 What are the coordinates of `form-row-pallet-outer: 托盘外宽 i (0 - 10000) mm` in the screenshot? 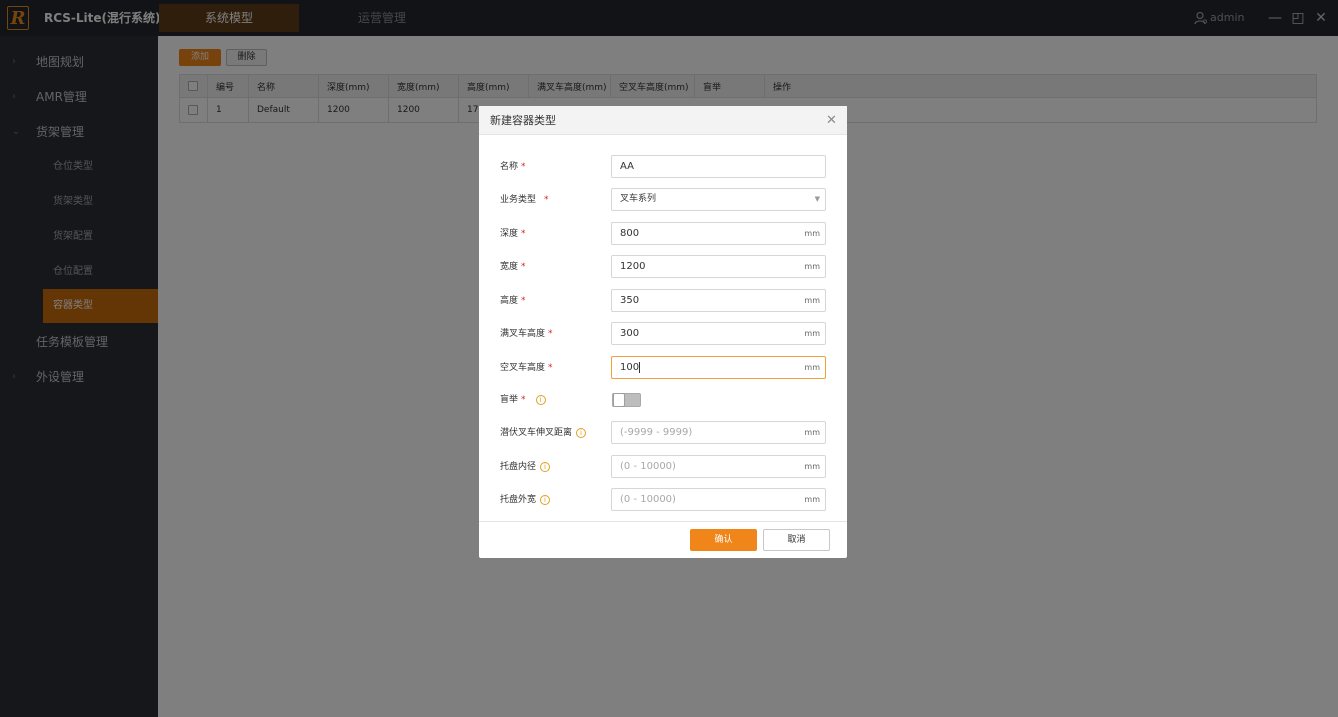 It's located at (663, 500).